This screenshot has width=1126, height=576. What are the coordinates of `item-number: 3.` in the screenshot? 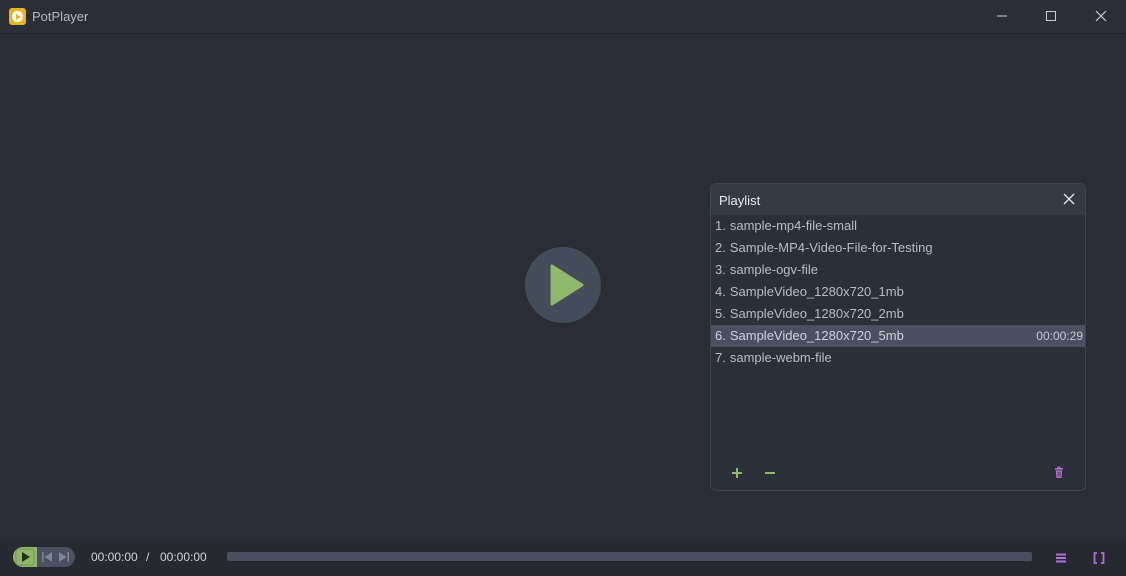 It's located at (720, 269).